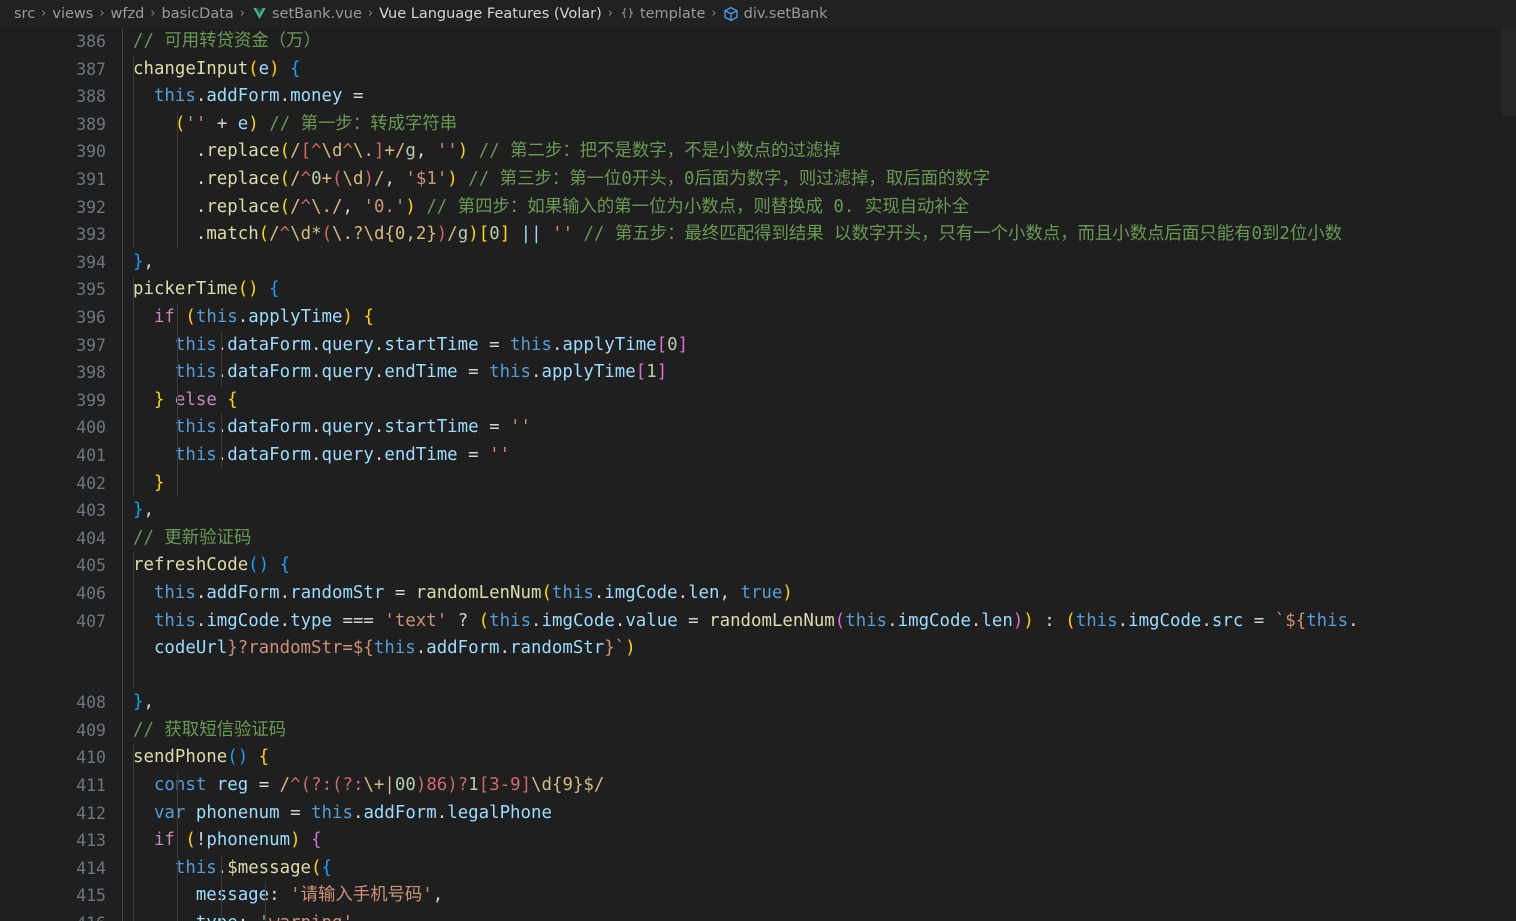 The width and height of the screenshot is (1516, 921). I want to click on curly-braces-icon, so click(627, 13).